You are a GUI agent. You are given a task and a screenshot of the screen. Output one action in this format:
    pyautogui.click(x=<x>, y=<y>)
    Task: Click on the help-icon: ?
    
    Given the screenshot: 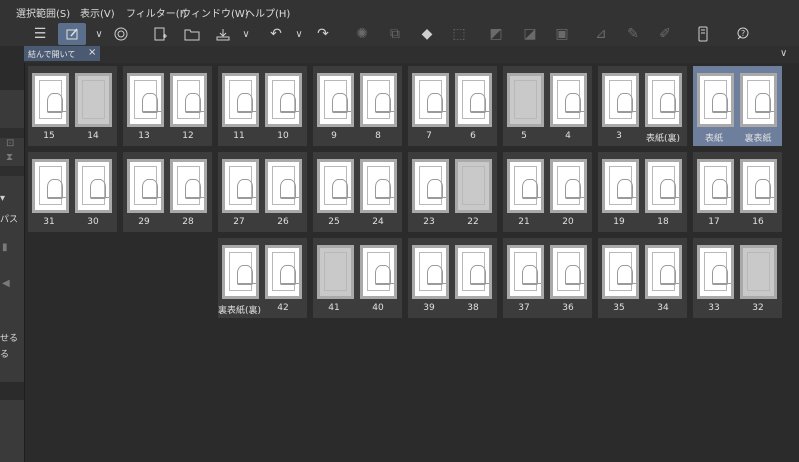 What is the action you would take?
    pyautogui.click(x=742, y=34)
    